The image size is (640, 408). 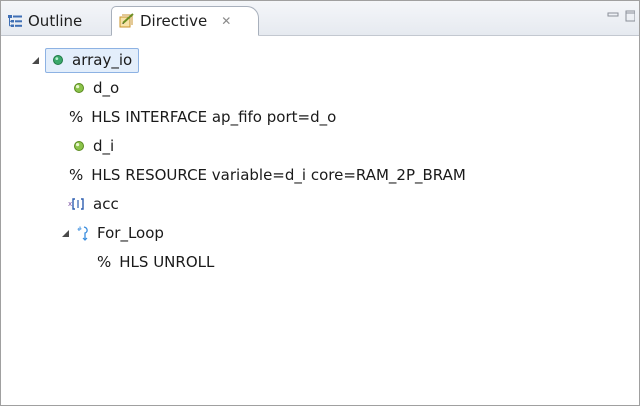 What do you see at coordinates (613, 16) in the screenshot?
I see `minimize-icon` at bounding box center [613, 16].